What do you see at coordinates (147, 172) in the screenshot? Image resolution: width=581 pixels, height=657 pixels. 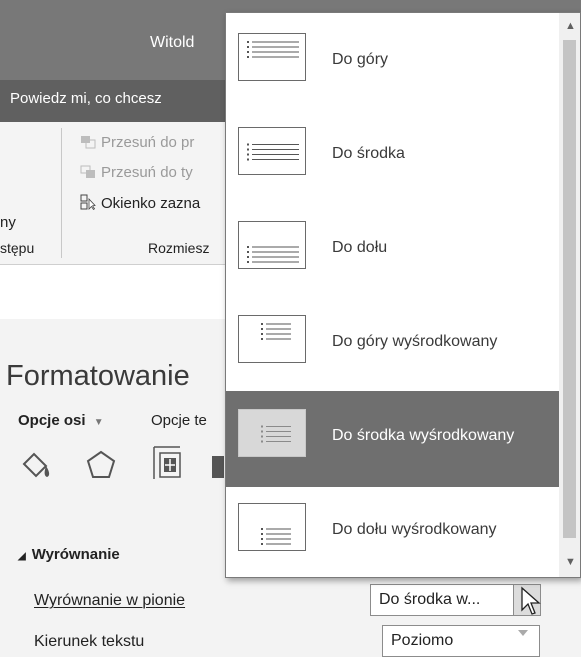 I see `send-backward-label: Przesuń do ty` at bounding box center [147, 172].